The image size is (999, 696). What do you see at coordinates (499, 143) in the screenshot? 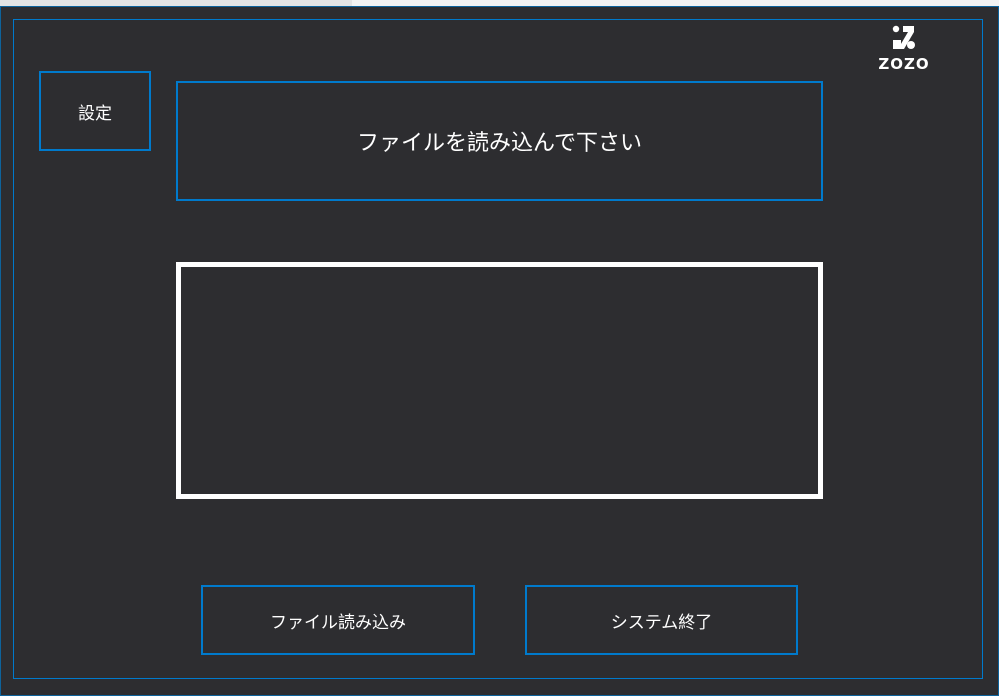
I see `status-message-text: ファイルを読み込んで下さい` at bounding box center [499, 143].